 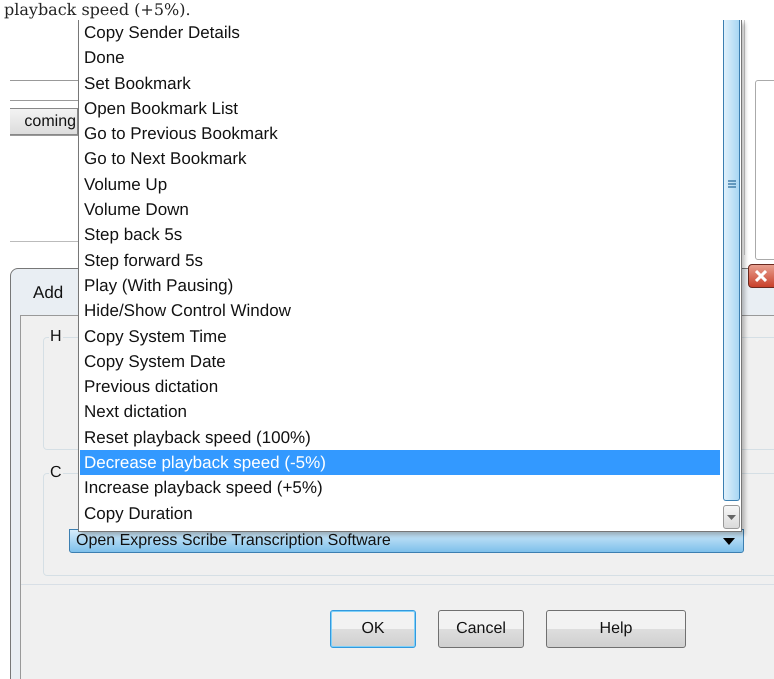 I want to click on list-option: Play (With Pausing), so click(x=400, y=285).